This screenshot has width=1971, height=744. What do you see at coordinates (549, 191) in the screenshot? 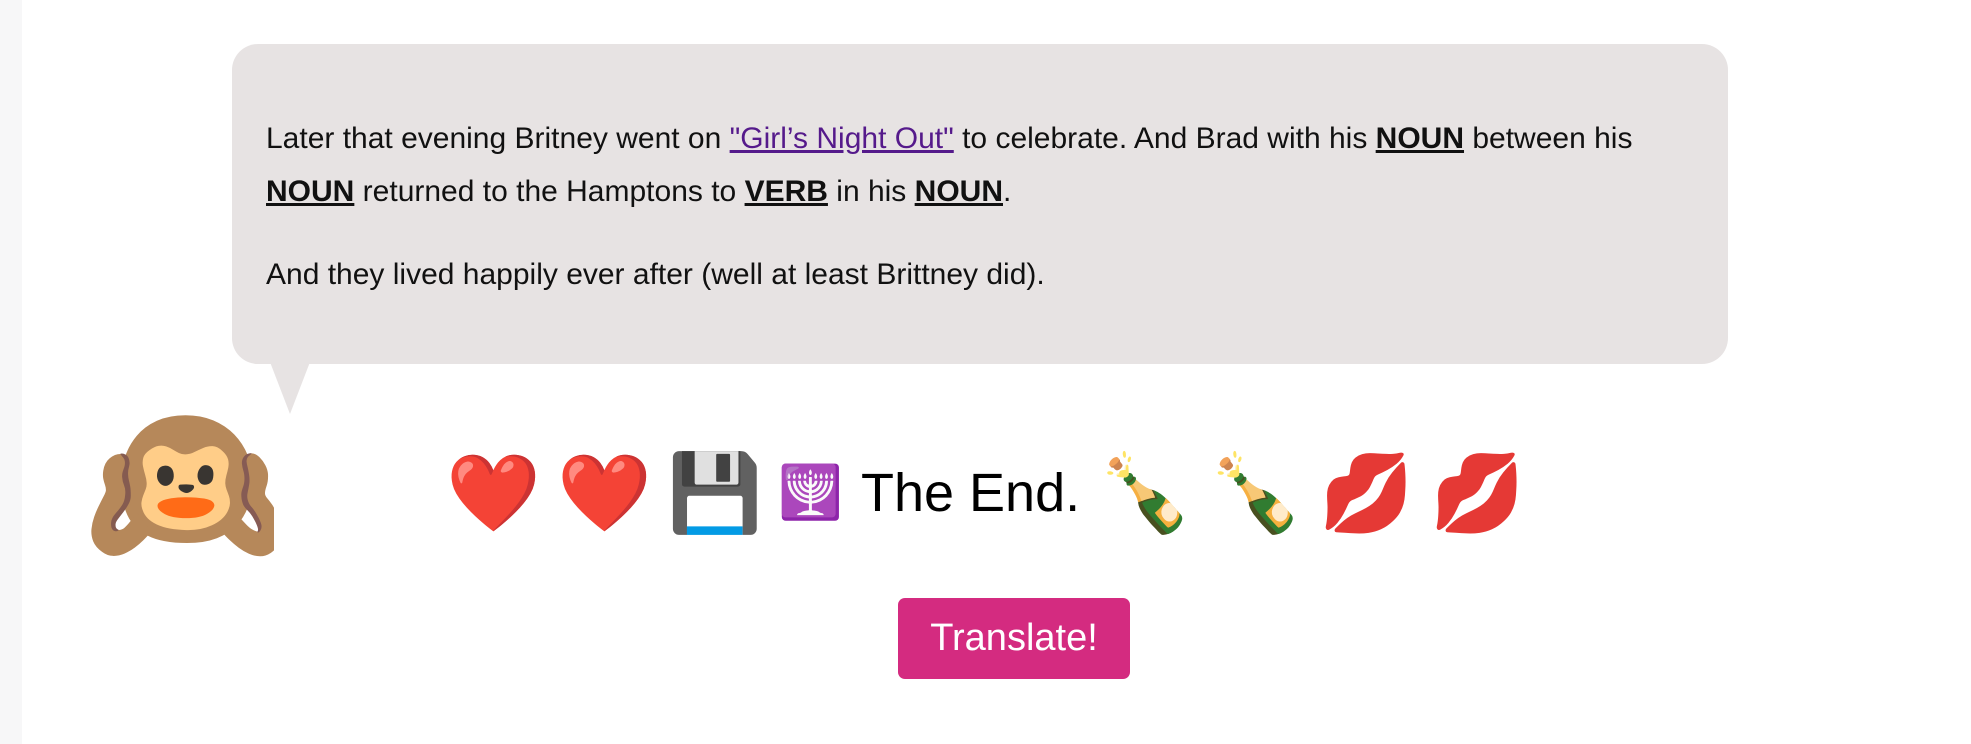
I see `story-text: returned to the Hamptons to` at bounding box center [549, 191].